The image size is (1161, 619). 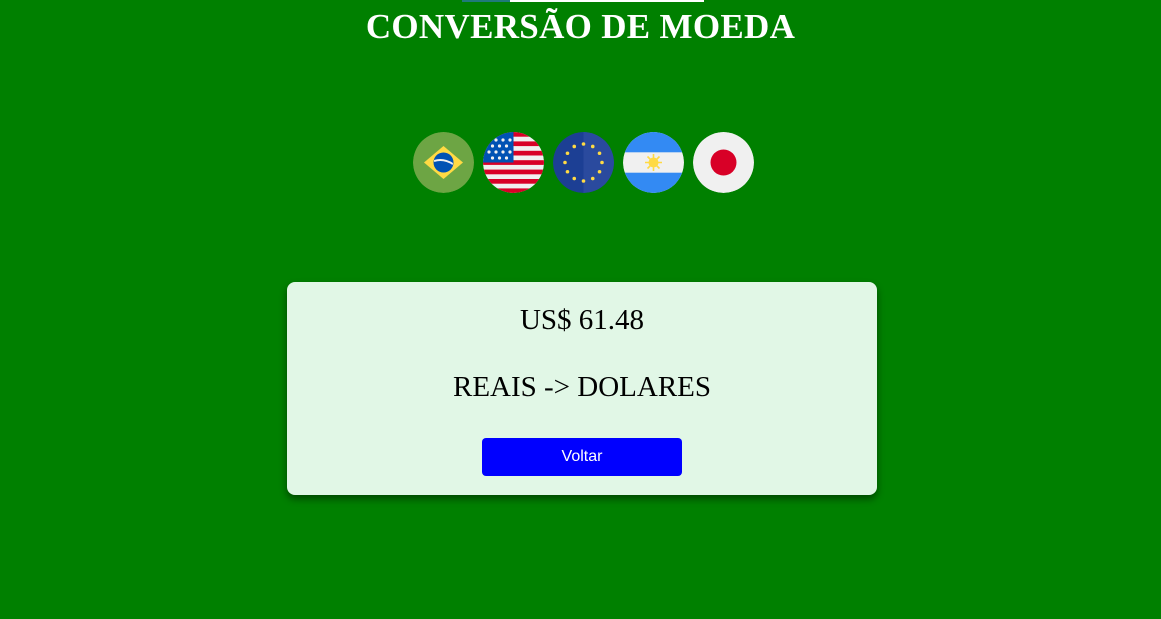 I want to click on conversion-direction-label: REAIS -> DOLARES, so click(x=582, y=387).